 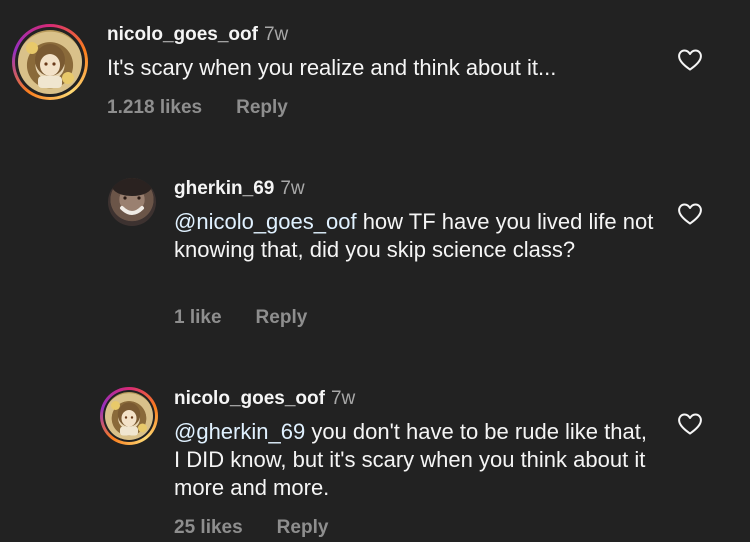 What do you see at coordinates (154, 107) in the screenshot?
I see `likes-count: 1.218 likes` at bounding box center [154, 107].